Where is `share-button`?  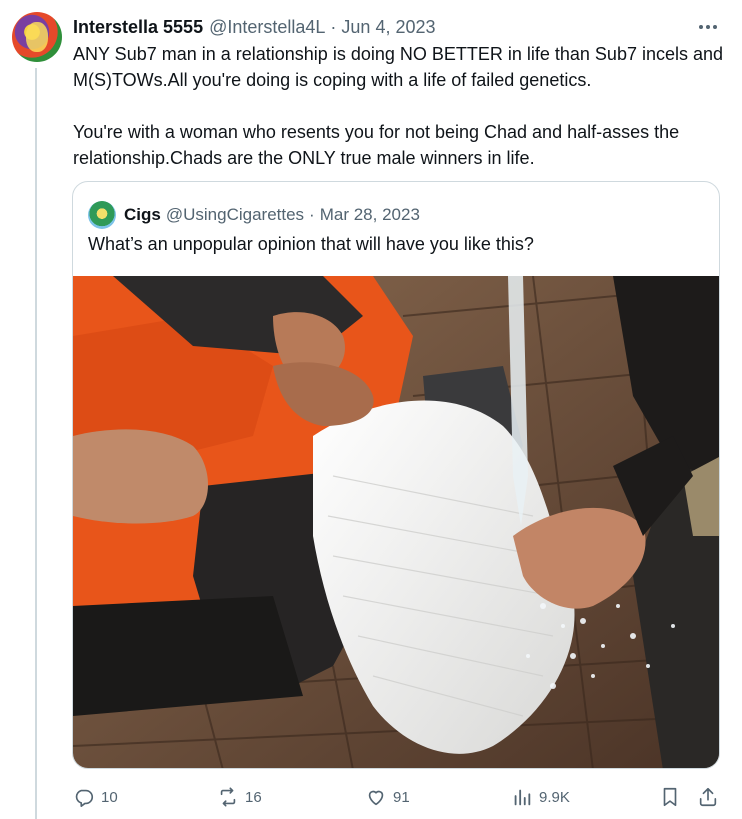 share-button is located at coordinates (708, 797).